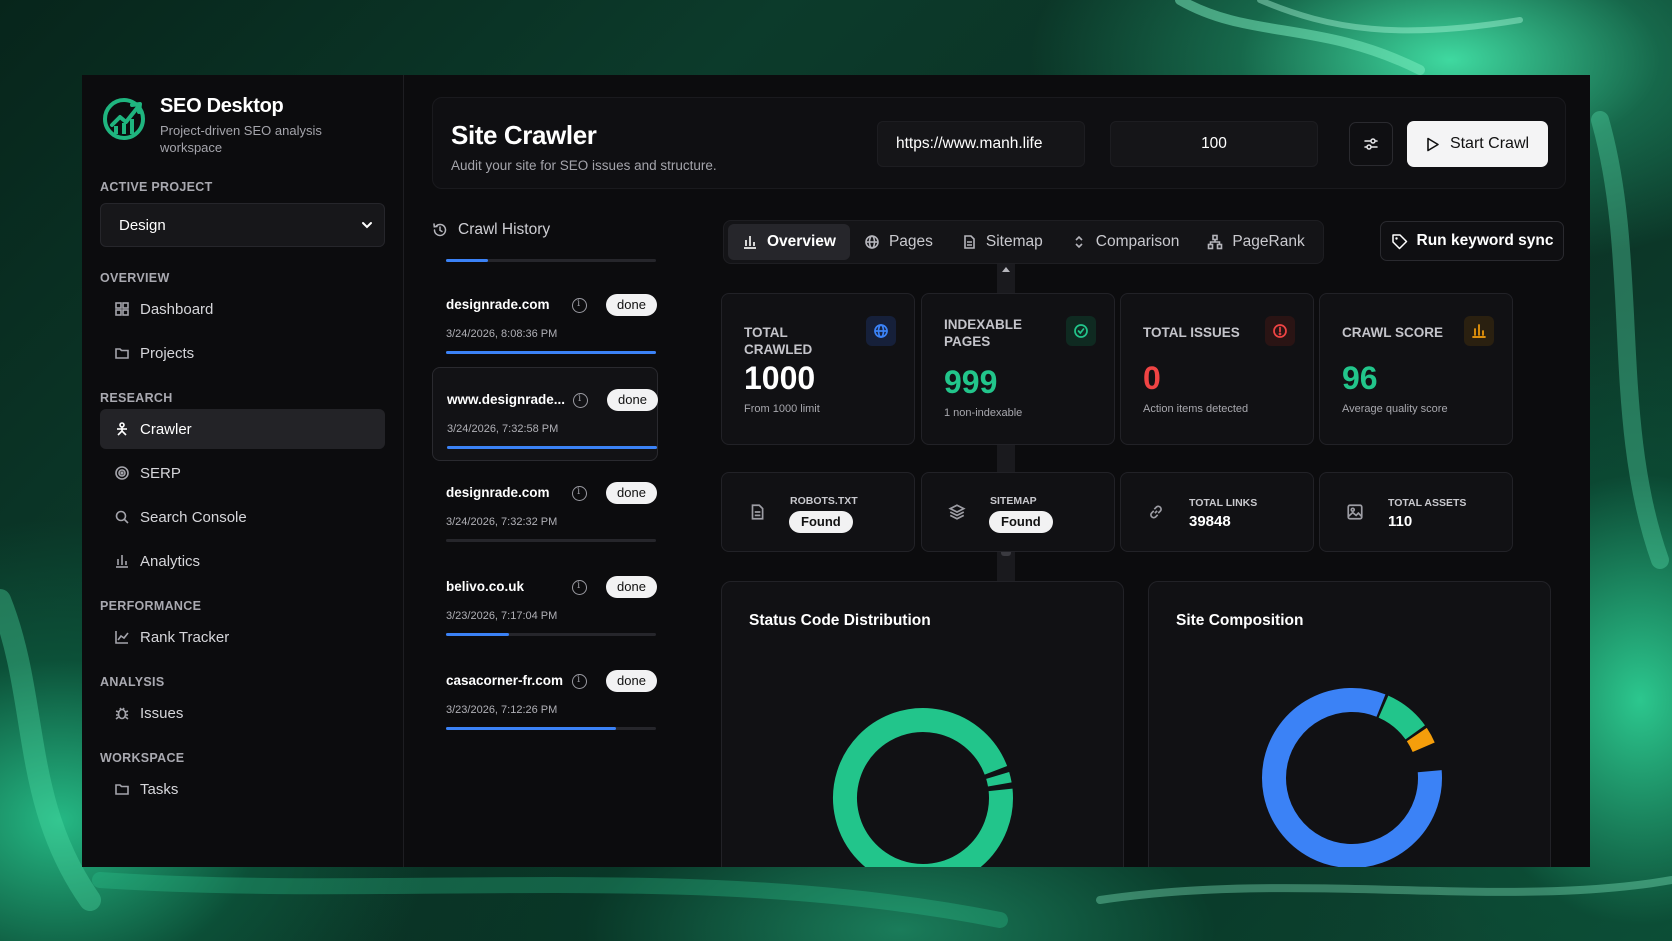  I want to click on crawl-date: 3/23/2026, 7:17:04 PM, so click(502, 616).